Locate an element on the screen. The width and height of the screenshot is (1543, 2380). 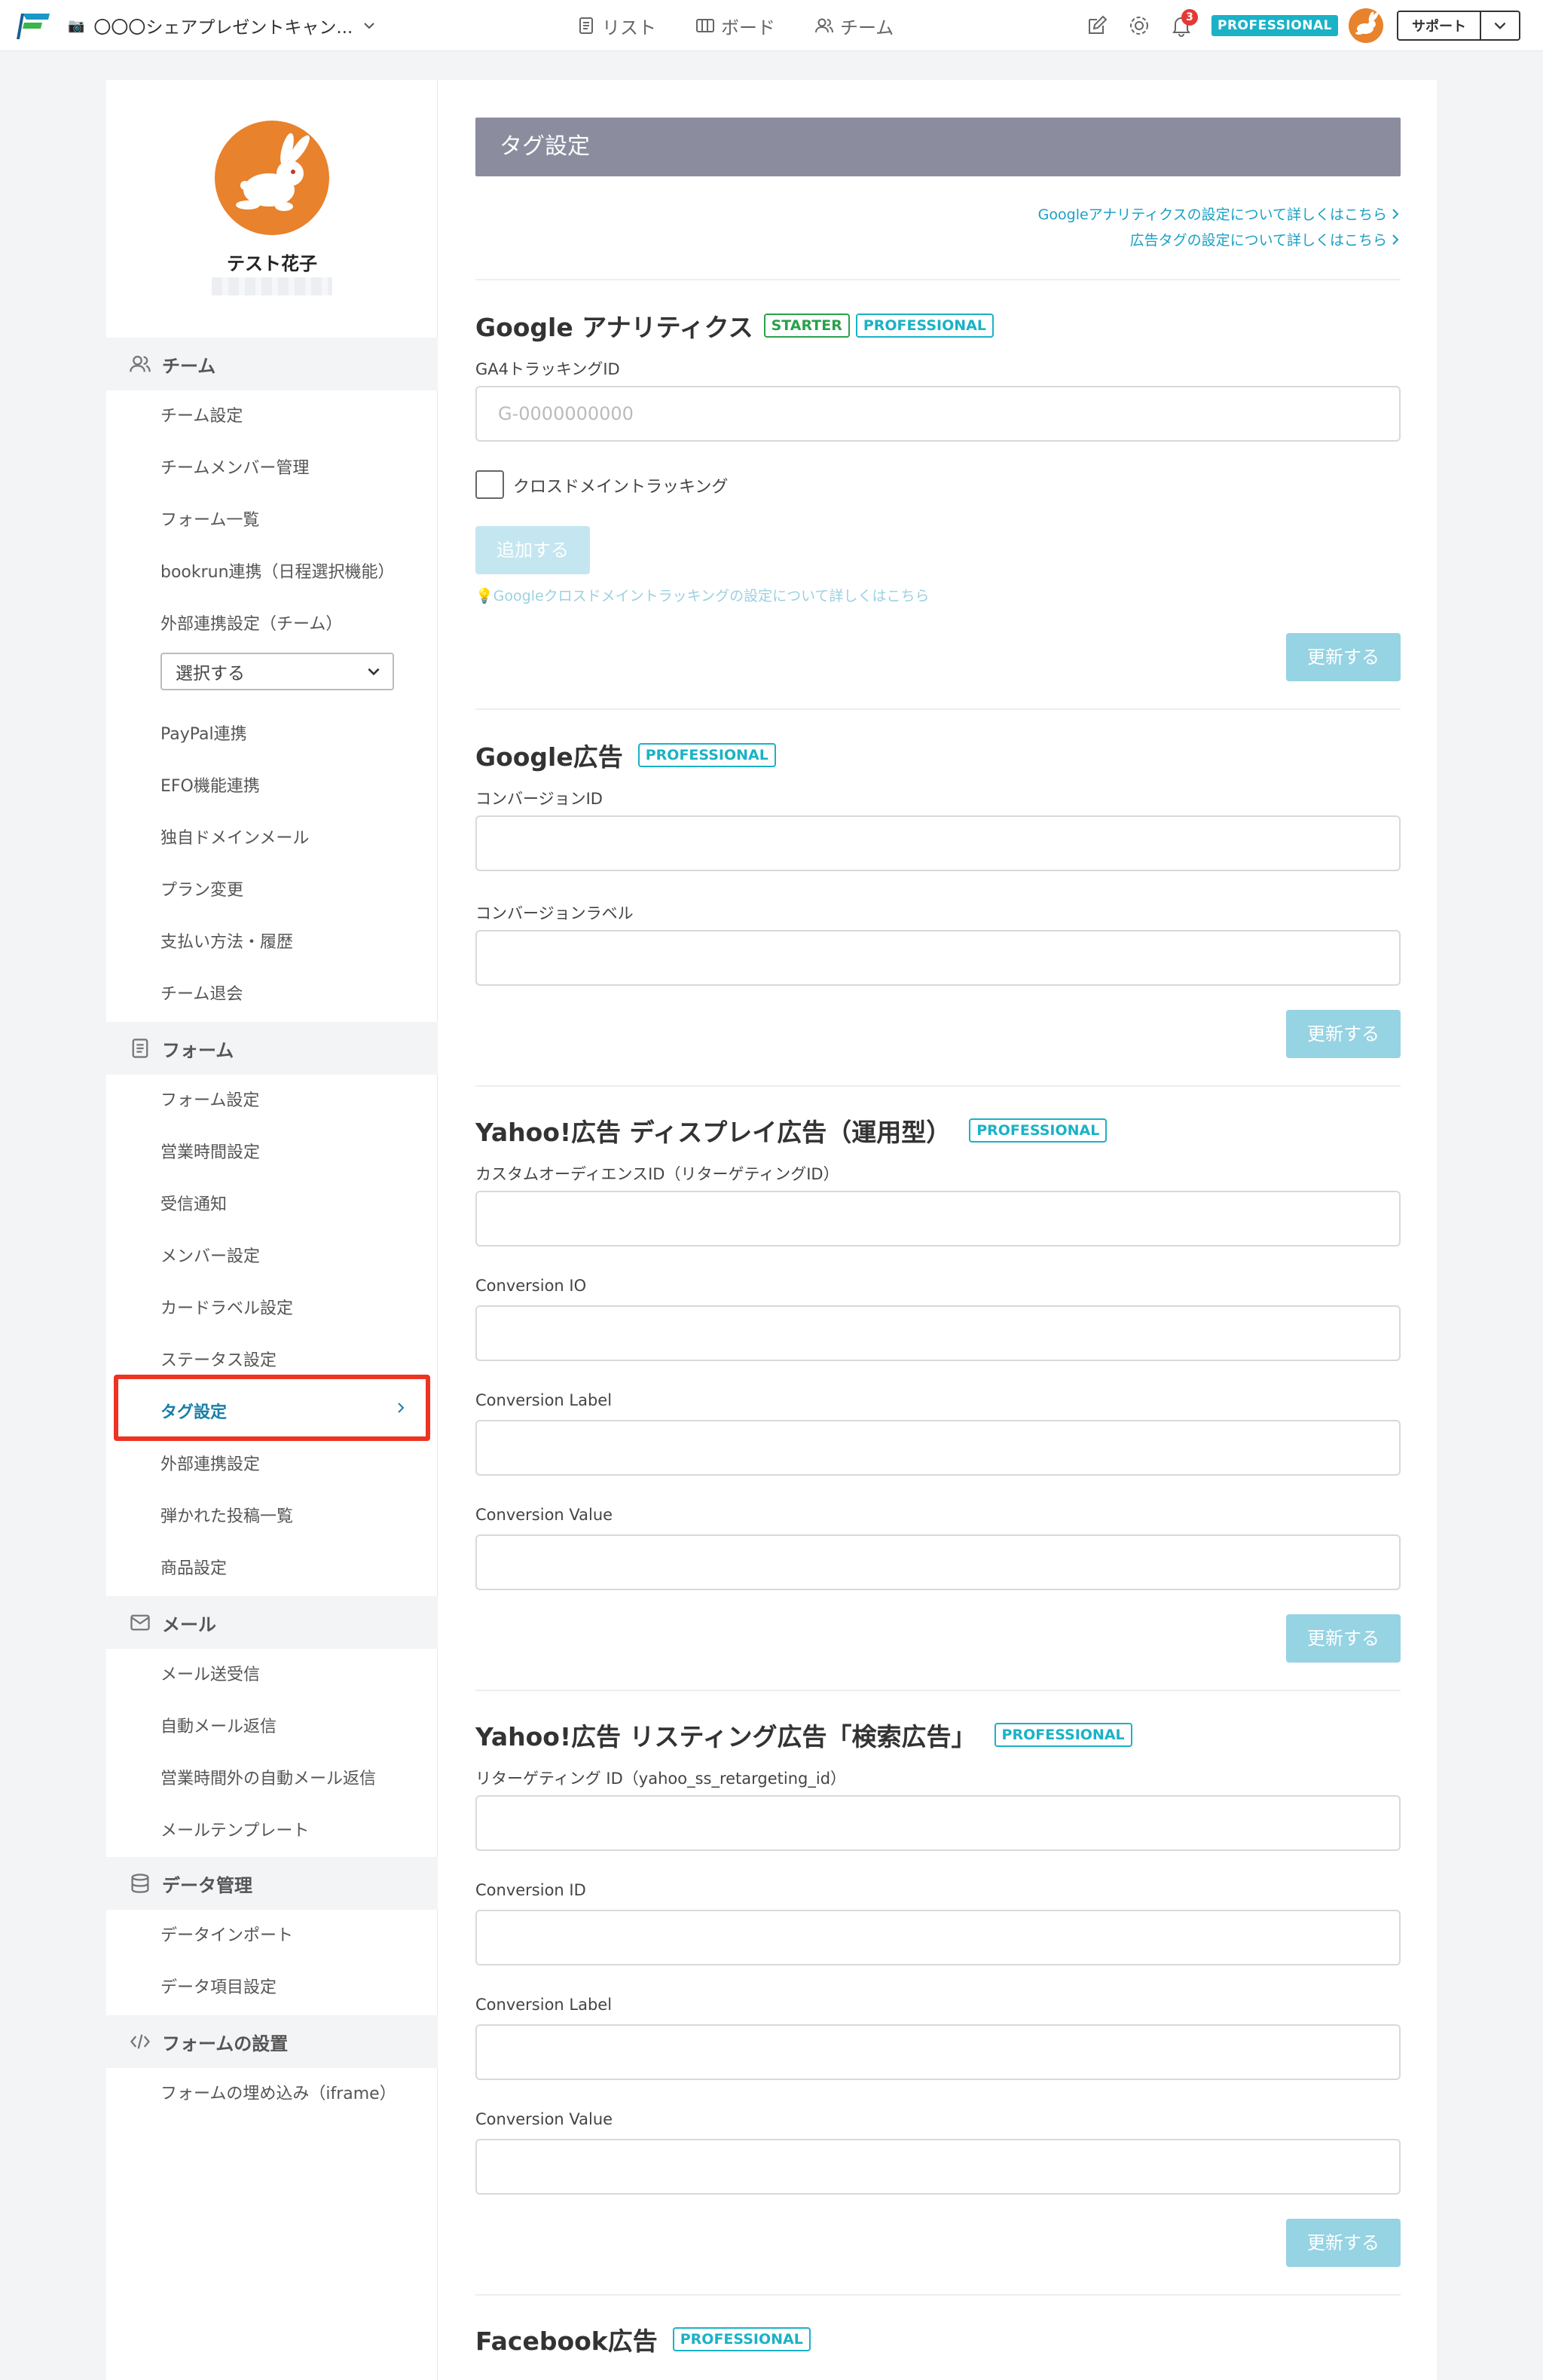
menu-form-settings: フォーム設定 is located at coordinates (209, 1101).